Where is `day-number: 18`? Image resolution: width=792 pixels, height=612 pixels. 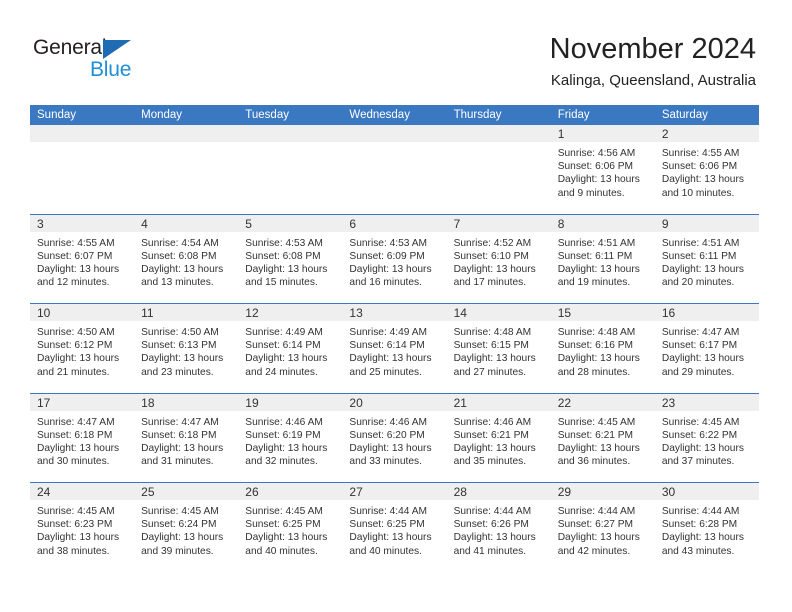 day-number: 18 is located at coordinates (186, 402).